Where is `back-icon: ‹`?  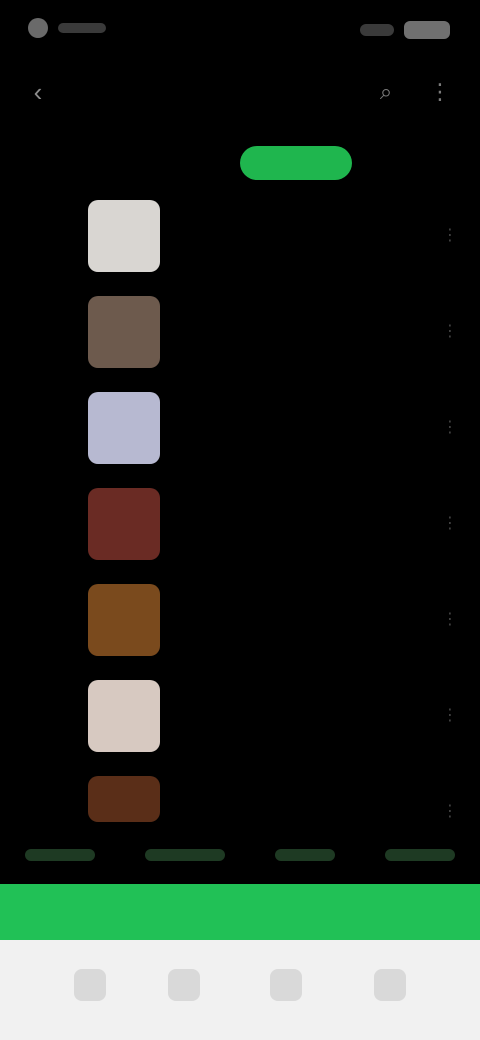 back-icon: ‹ is located at coordinates (38, 92).